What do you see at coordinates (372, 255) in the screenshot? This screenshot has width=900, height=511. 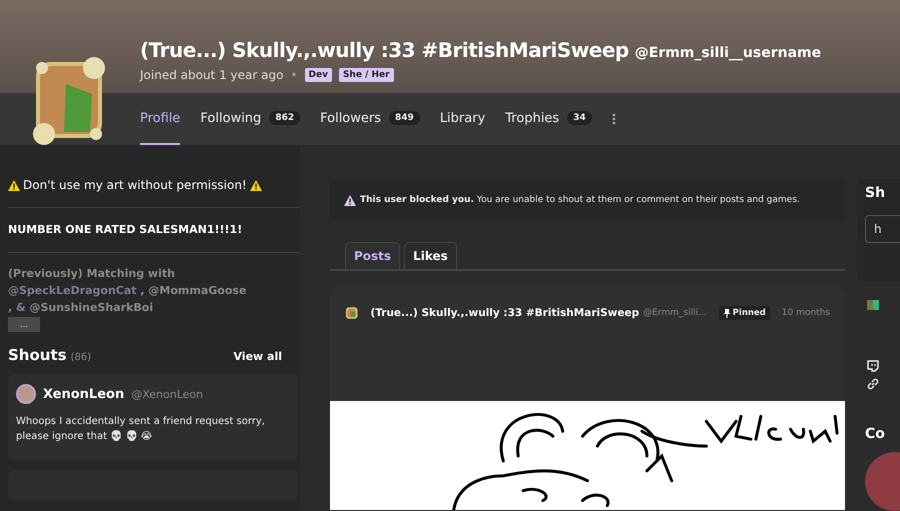 I see `feed-tab: Posts` at bounding box center [372, 255].